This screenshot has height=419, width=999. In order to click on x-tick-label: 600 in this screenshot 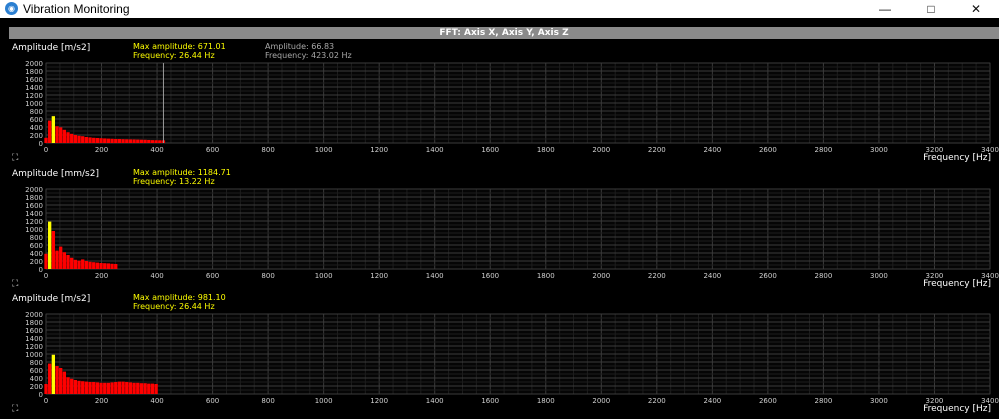, I will do `click(212, 401)`.